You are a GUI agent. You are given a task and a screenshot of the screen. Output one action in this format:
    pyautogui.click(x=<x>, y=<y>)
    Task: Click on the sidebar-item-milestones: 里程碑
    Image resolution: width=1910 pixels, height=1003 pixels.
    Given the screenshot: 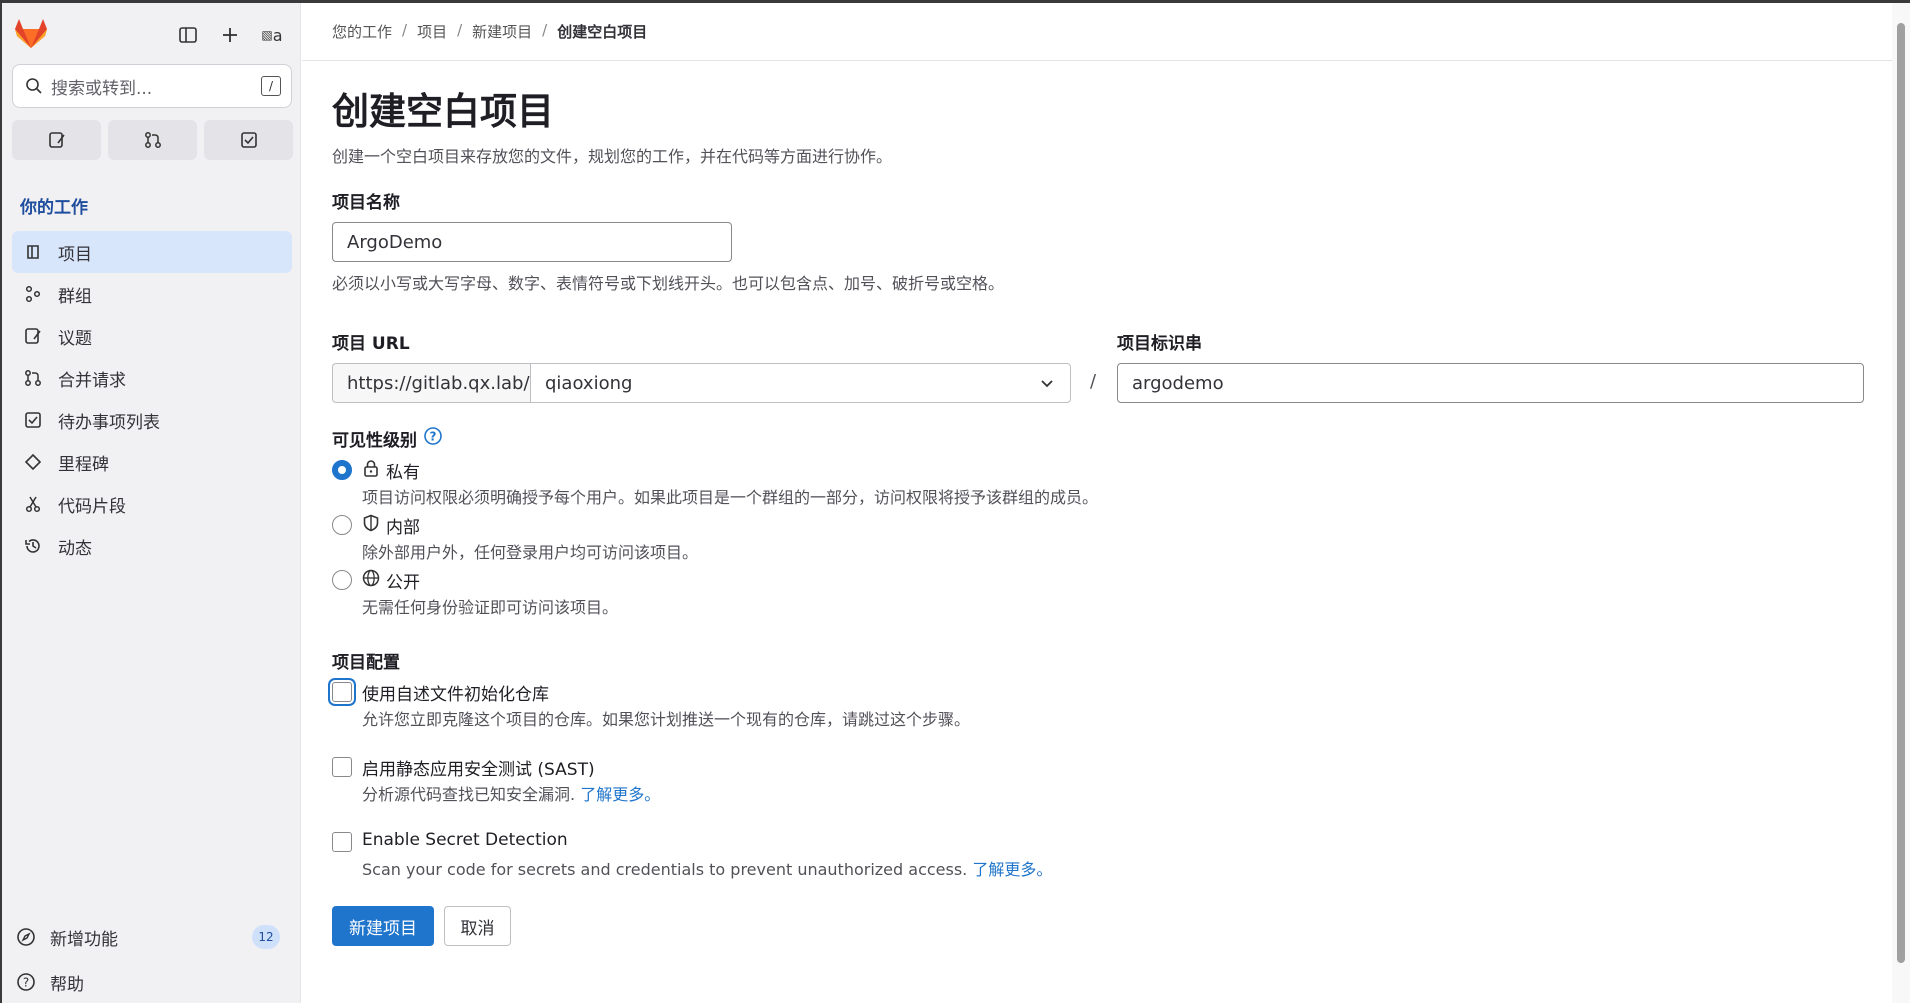 What is the action you would take?
    pyautogui.click(x=152, y=462)
    